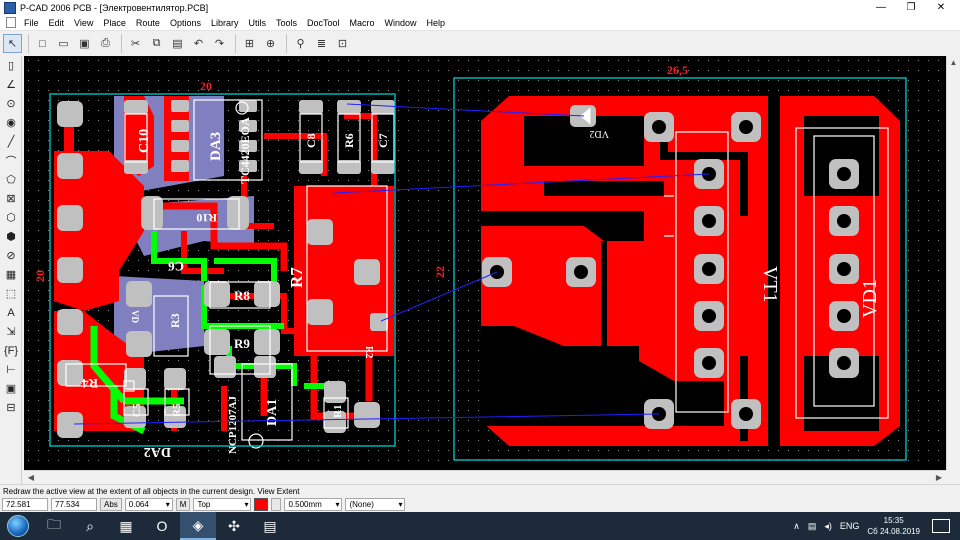 Image resolution: width=960 pixels, height=540 pixels. What do you see at coordinates (105, 43) in the screenshot?
I see `print-icon: ⎙` at bounding box center [105, 43].